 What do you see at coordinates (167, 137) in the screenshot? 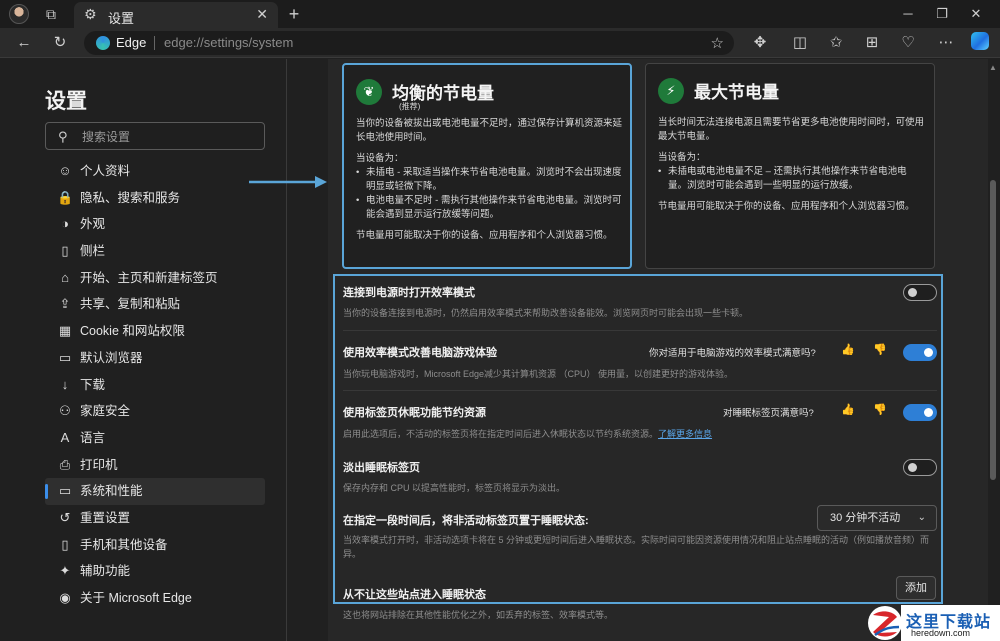
I see `search-input` at bounding box center [167, 137].